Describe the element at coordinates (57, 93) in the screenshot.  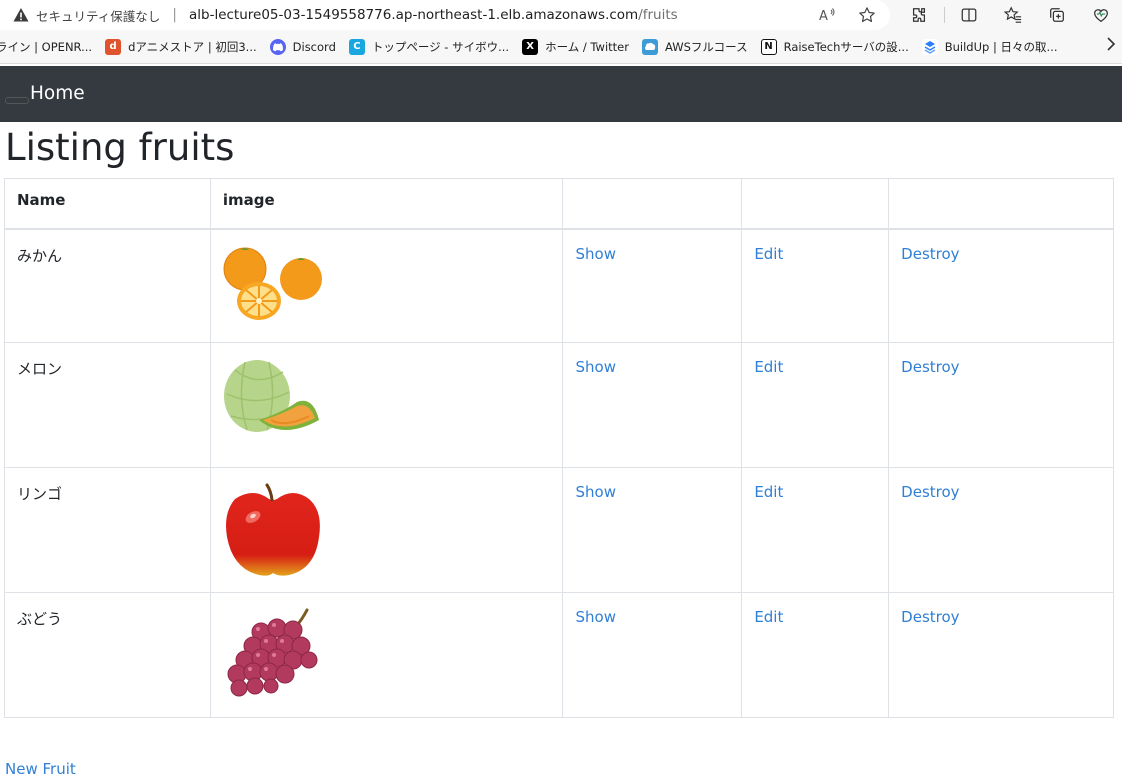
I see `navbar-brand-home: Home` at that location.